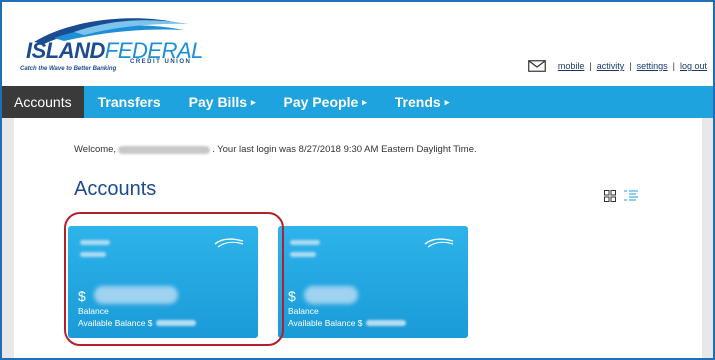  I want to click on nav-trends: Trends ▸, so click(422, 102).